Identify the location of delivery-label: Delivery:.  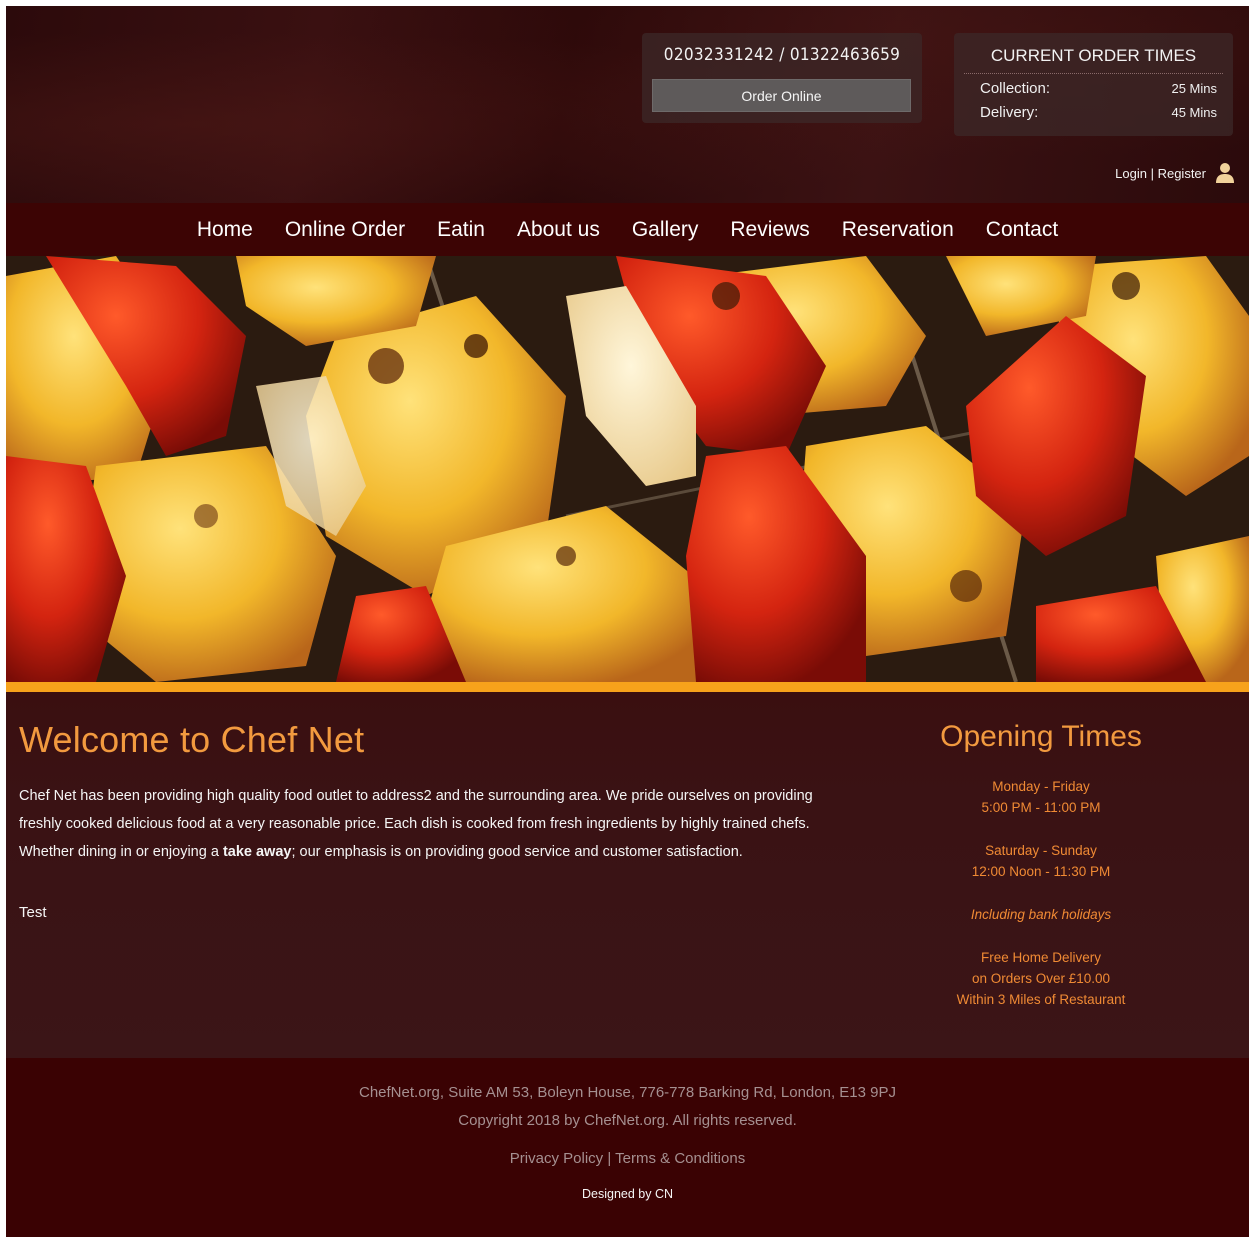
(1009, 112).